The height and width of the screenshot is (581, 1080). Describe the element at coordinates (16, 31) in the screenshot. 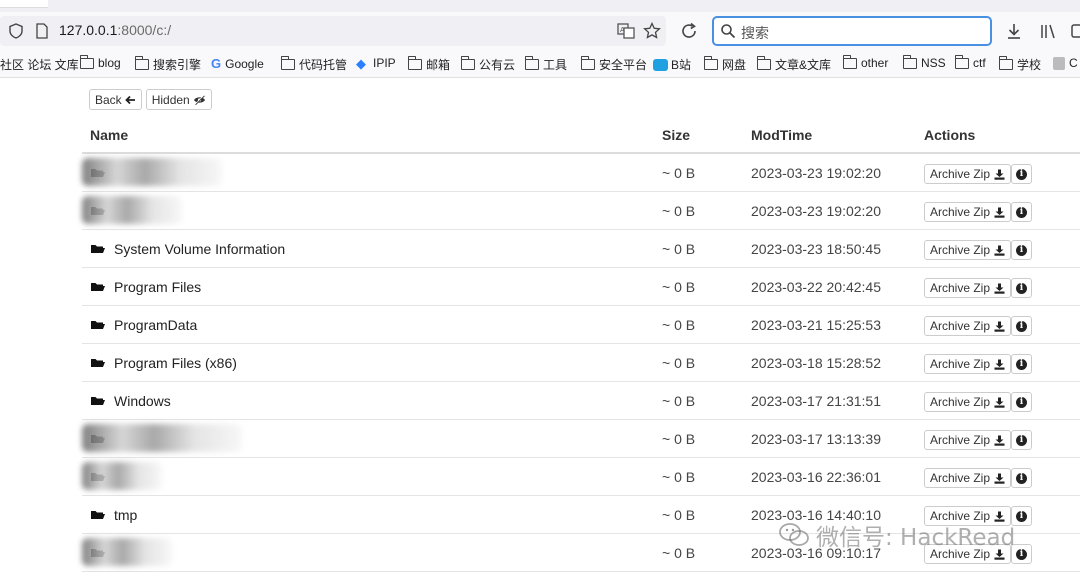

I see `shield-icon` at that location.